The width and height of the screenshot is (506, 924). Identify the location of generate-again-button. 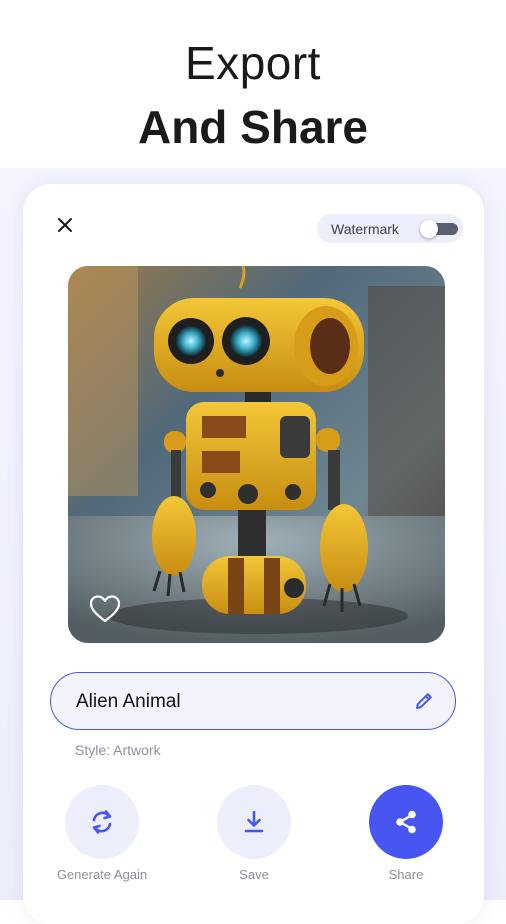
(102, 822).